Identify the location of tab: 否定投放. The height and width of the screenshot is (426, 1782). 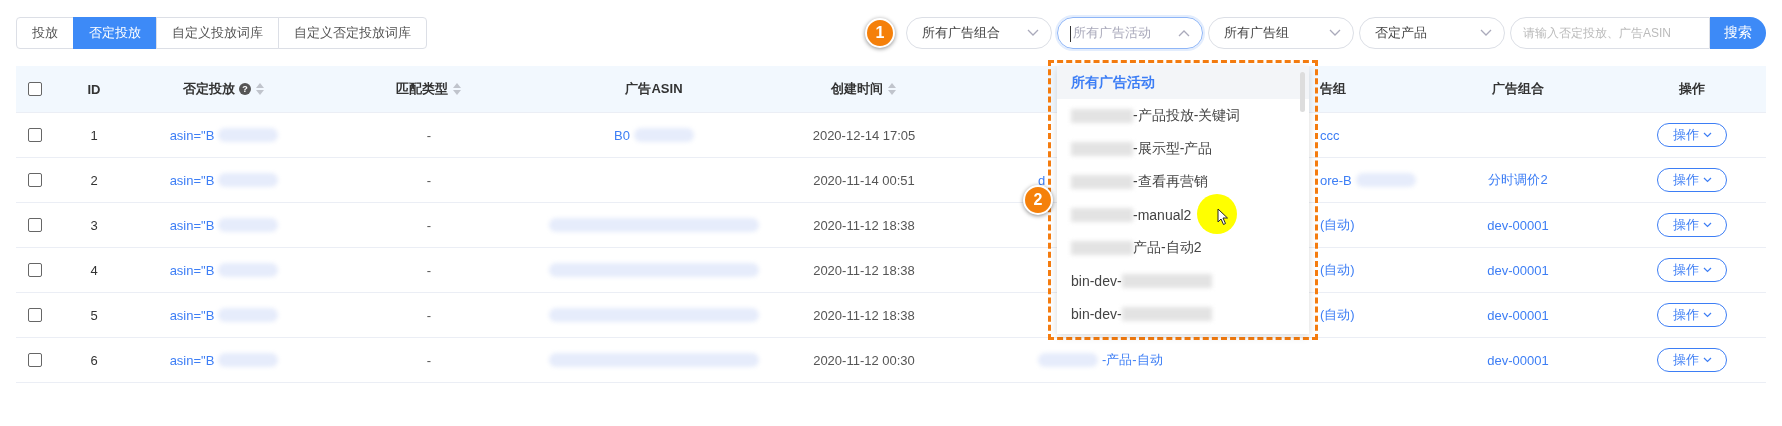
(115, 33).